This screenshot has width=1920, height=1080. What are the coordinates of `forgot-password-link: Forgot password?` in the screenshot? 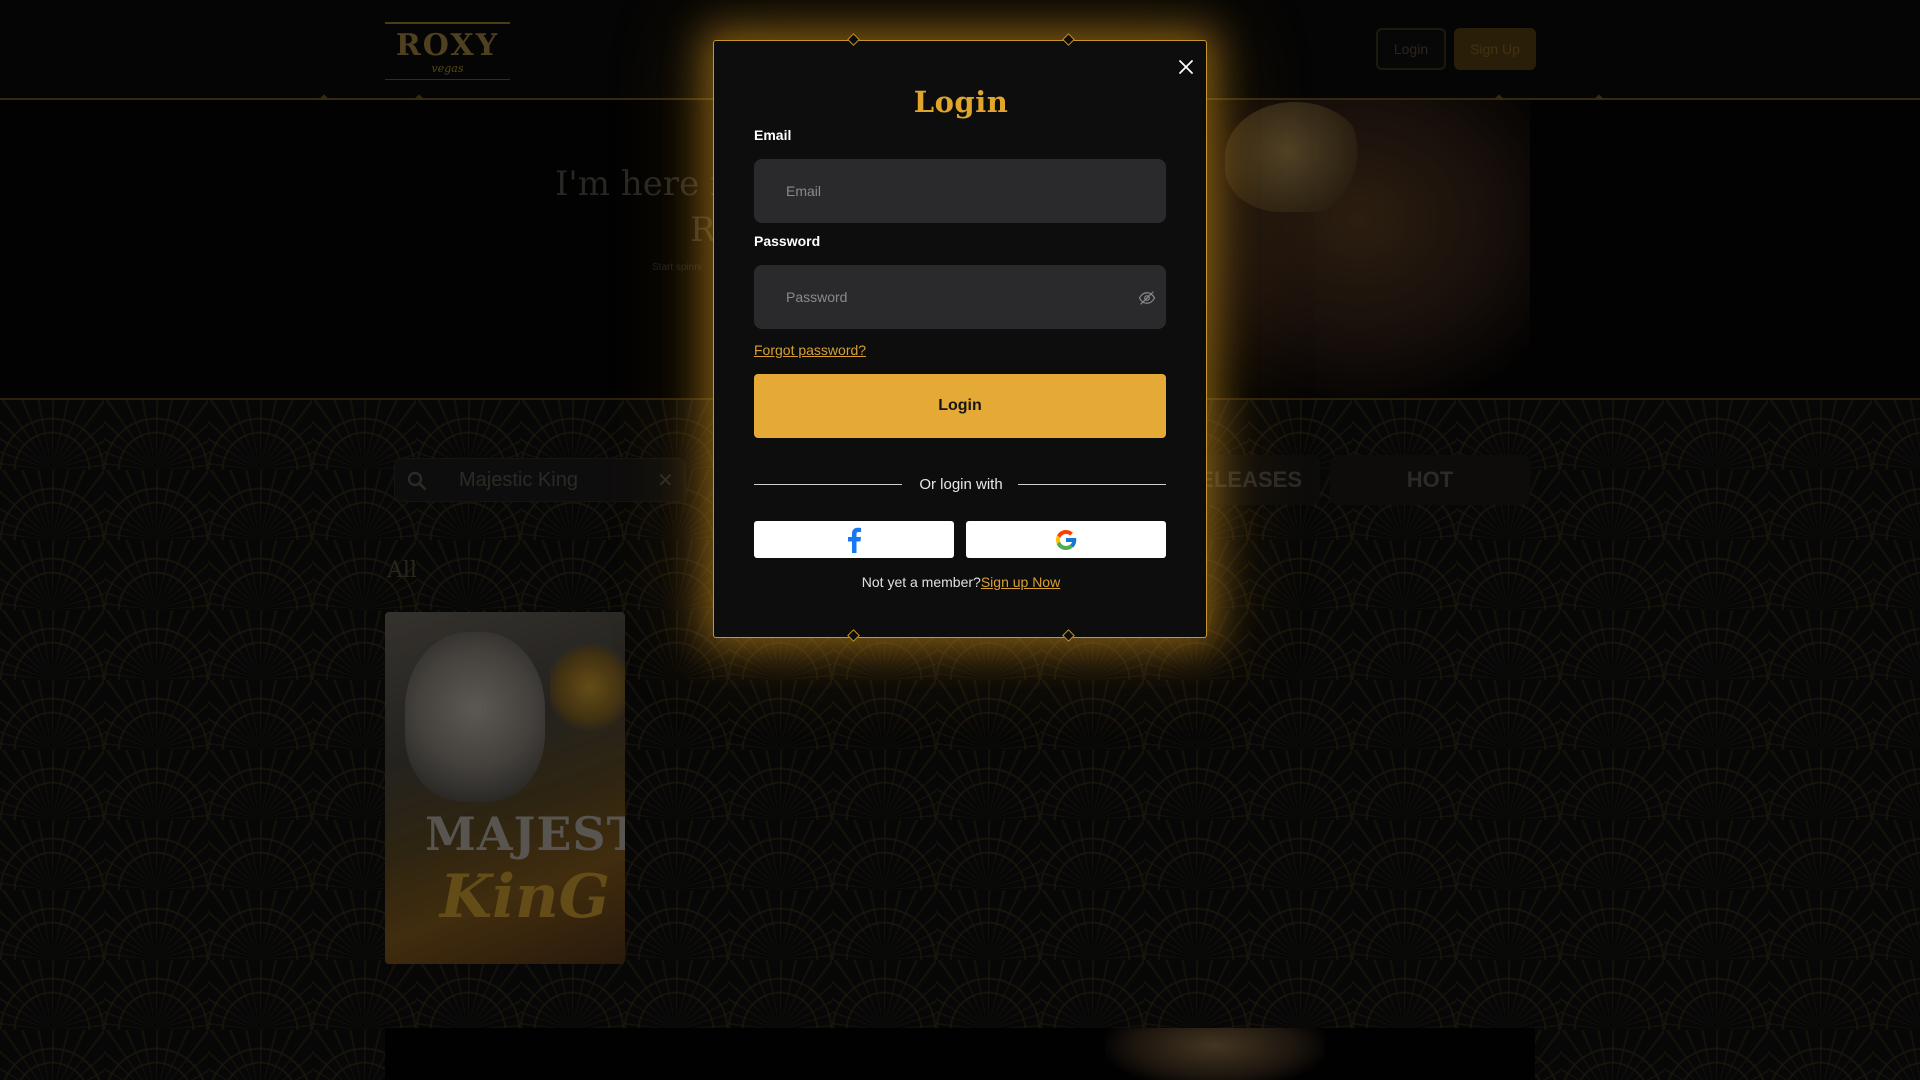 It's located at (810, 350).